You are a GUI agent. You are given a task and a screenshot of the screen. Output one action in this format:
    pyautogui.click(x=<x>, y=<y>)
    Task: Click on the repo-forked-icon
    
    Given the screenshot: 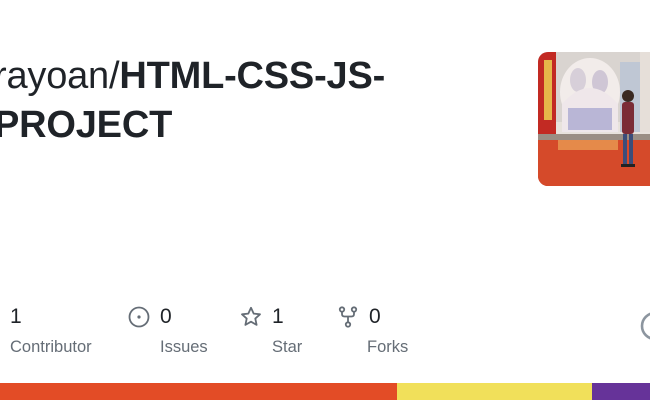 What is the action you would take?
    pyautogui.click(x=348, y=317)
    